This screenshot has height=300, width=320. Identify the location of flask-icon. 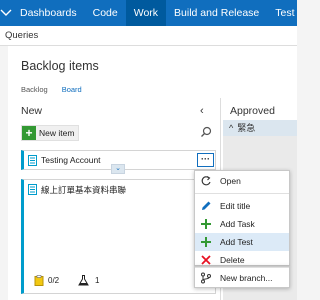
(83, 280).